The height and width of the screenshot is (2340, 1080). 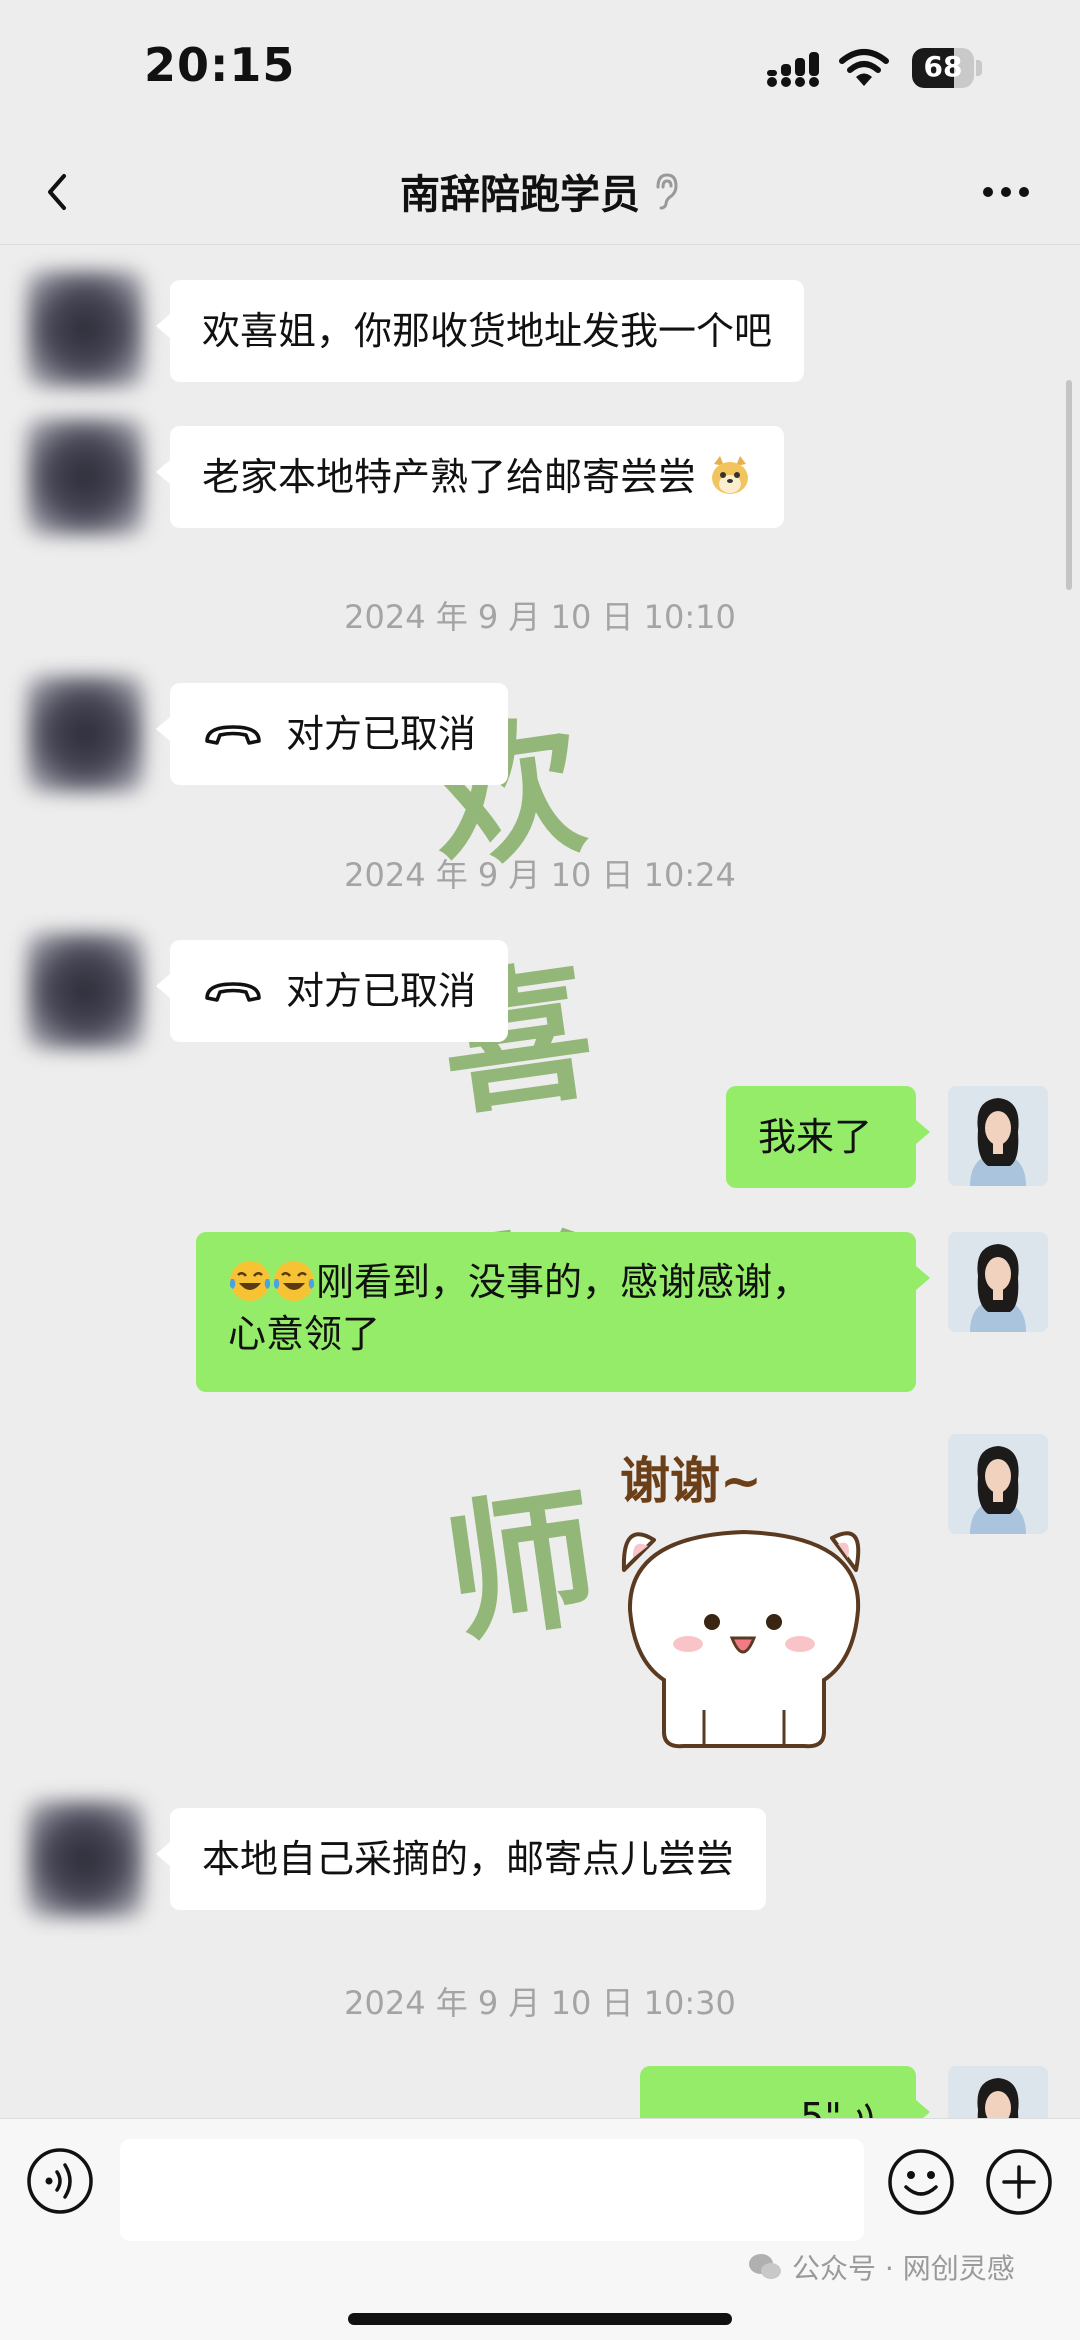 What do you see at coordinates (540, 875) in the screenshot?
I see `timestamp: 2024 年 9 月 10 日 10:24` at bounding box center [540, 875].